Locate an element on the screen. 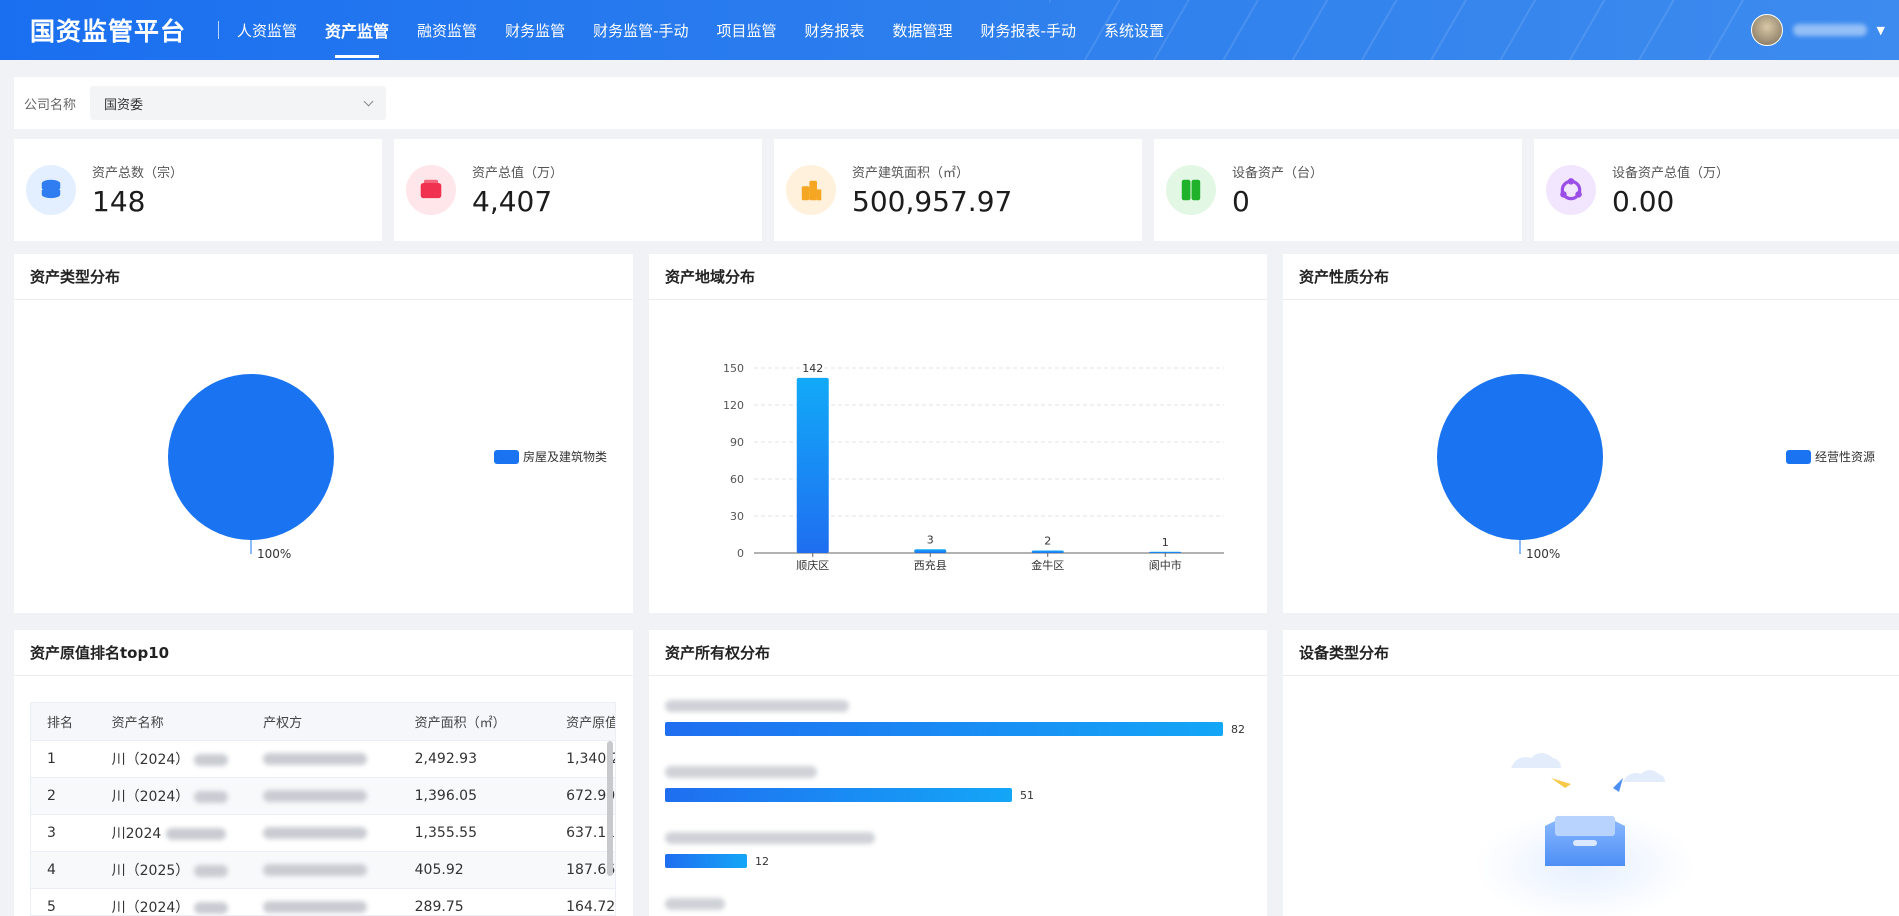 This screenshot has height=916, width=1899. stat-value: 148 is located at coordinates (119, 201).